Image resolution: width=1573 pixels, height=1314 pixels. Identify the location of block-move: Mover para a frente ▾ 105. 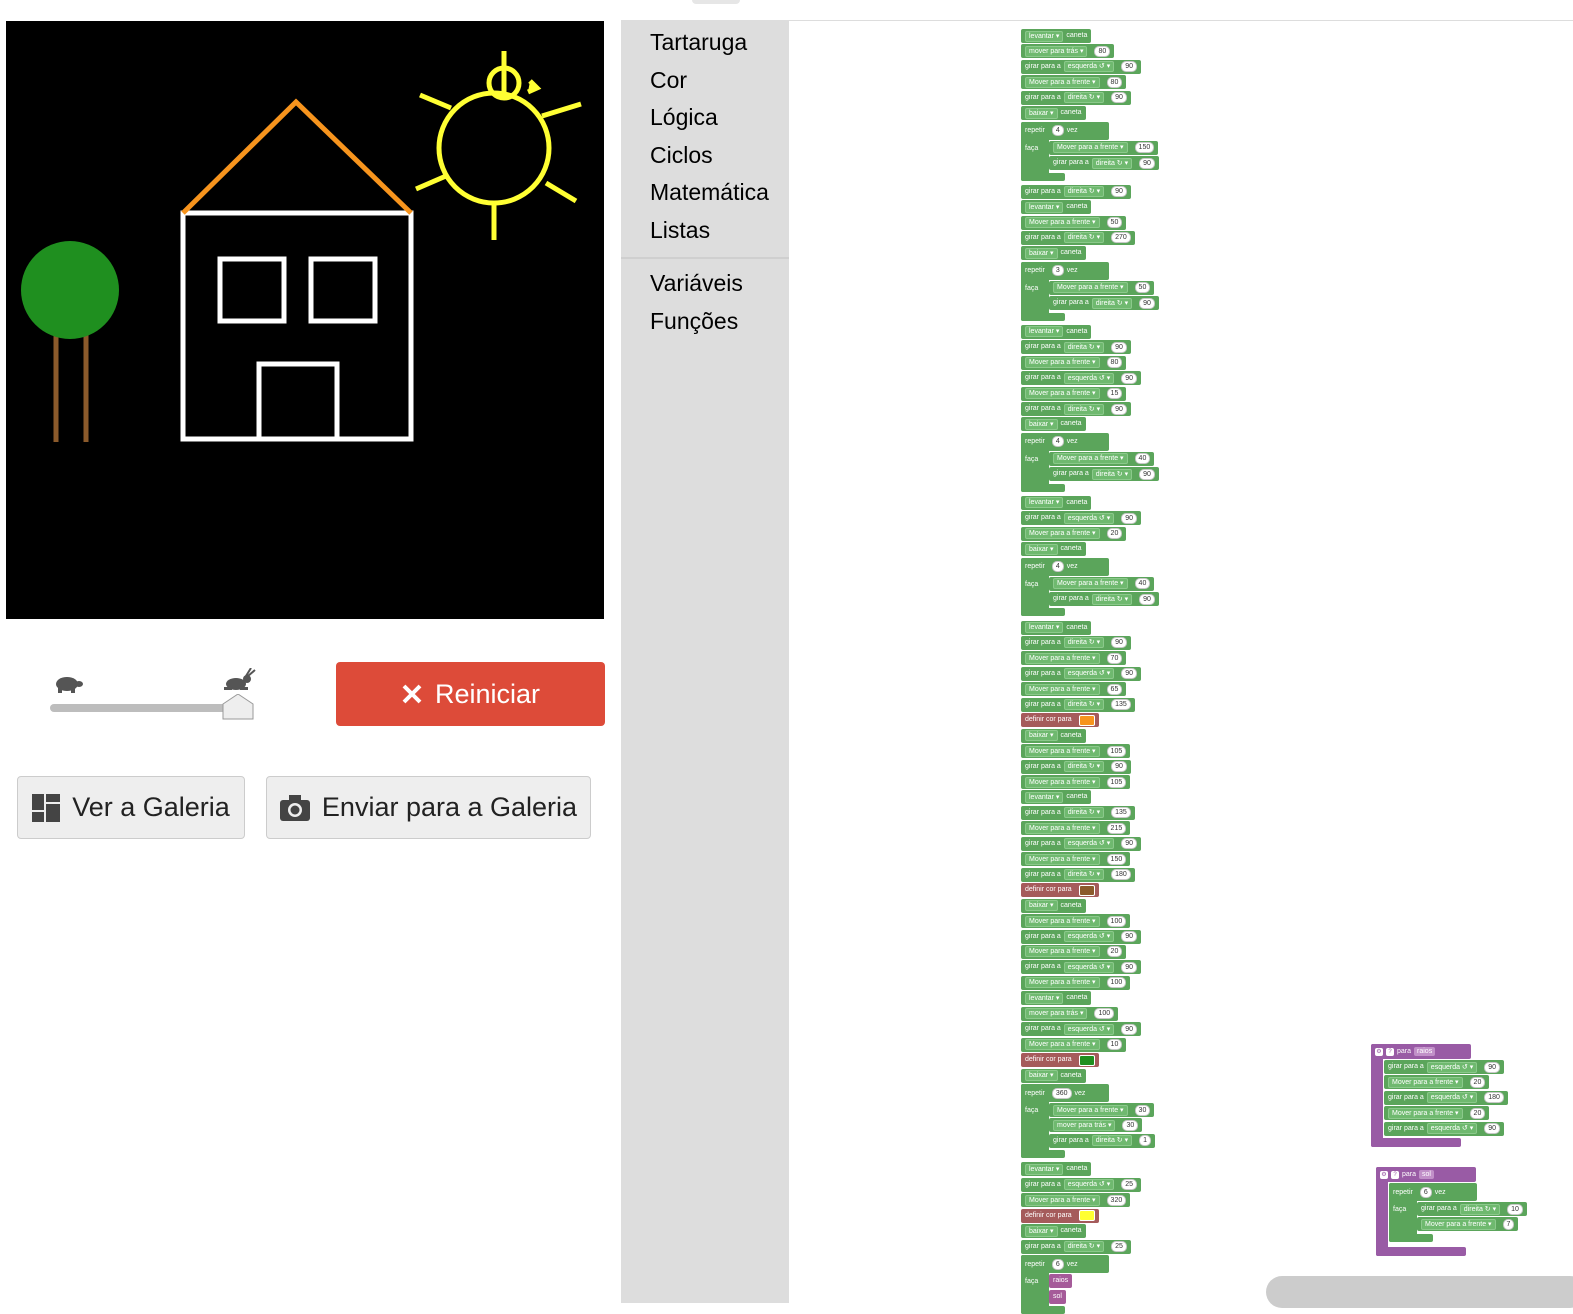
(1076, 782).